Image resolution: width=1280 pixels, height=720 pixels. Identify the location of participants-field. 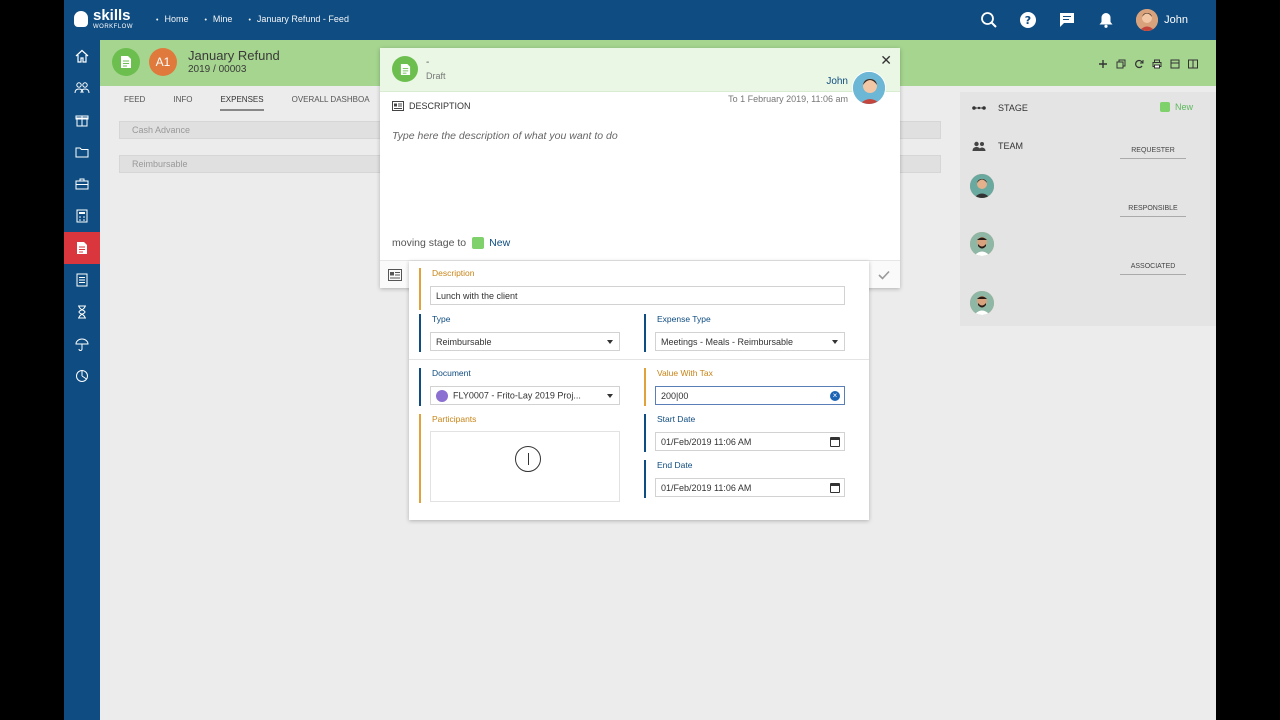
(525, 466).